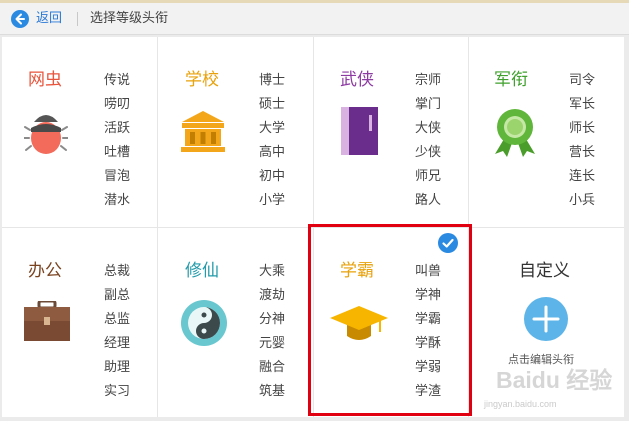 The image size is (629, 421). What do you see at coordinates (272, 200) in the screenshot?
I see `title-option: 小学` at bounding box center [272, 200].